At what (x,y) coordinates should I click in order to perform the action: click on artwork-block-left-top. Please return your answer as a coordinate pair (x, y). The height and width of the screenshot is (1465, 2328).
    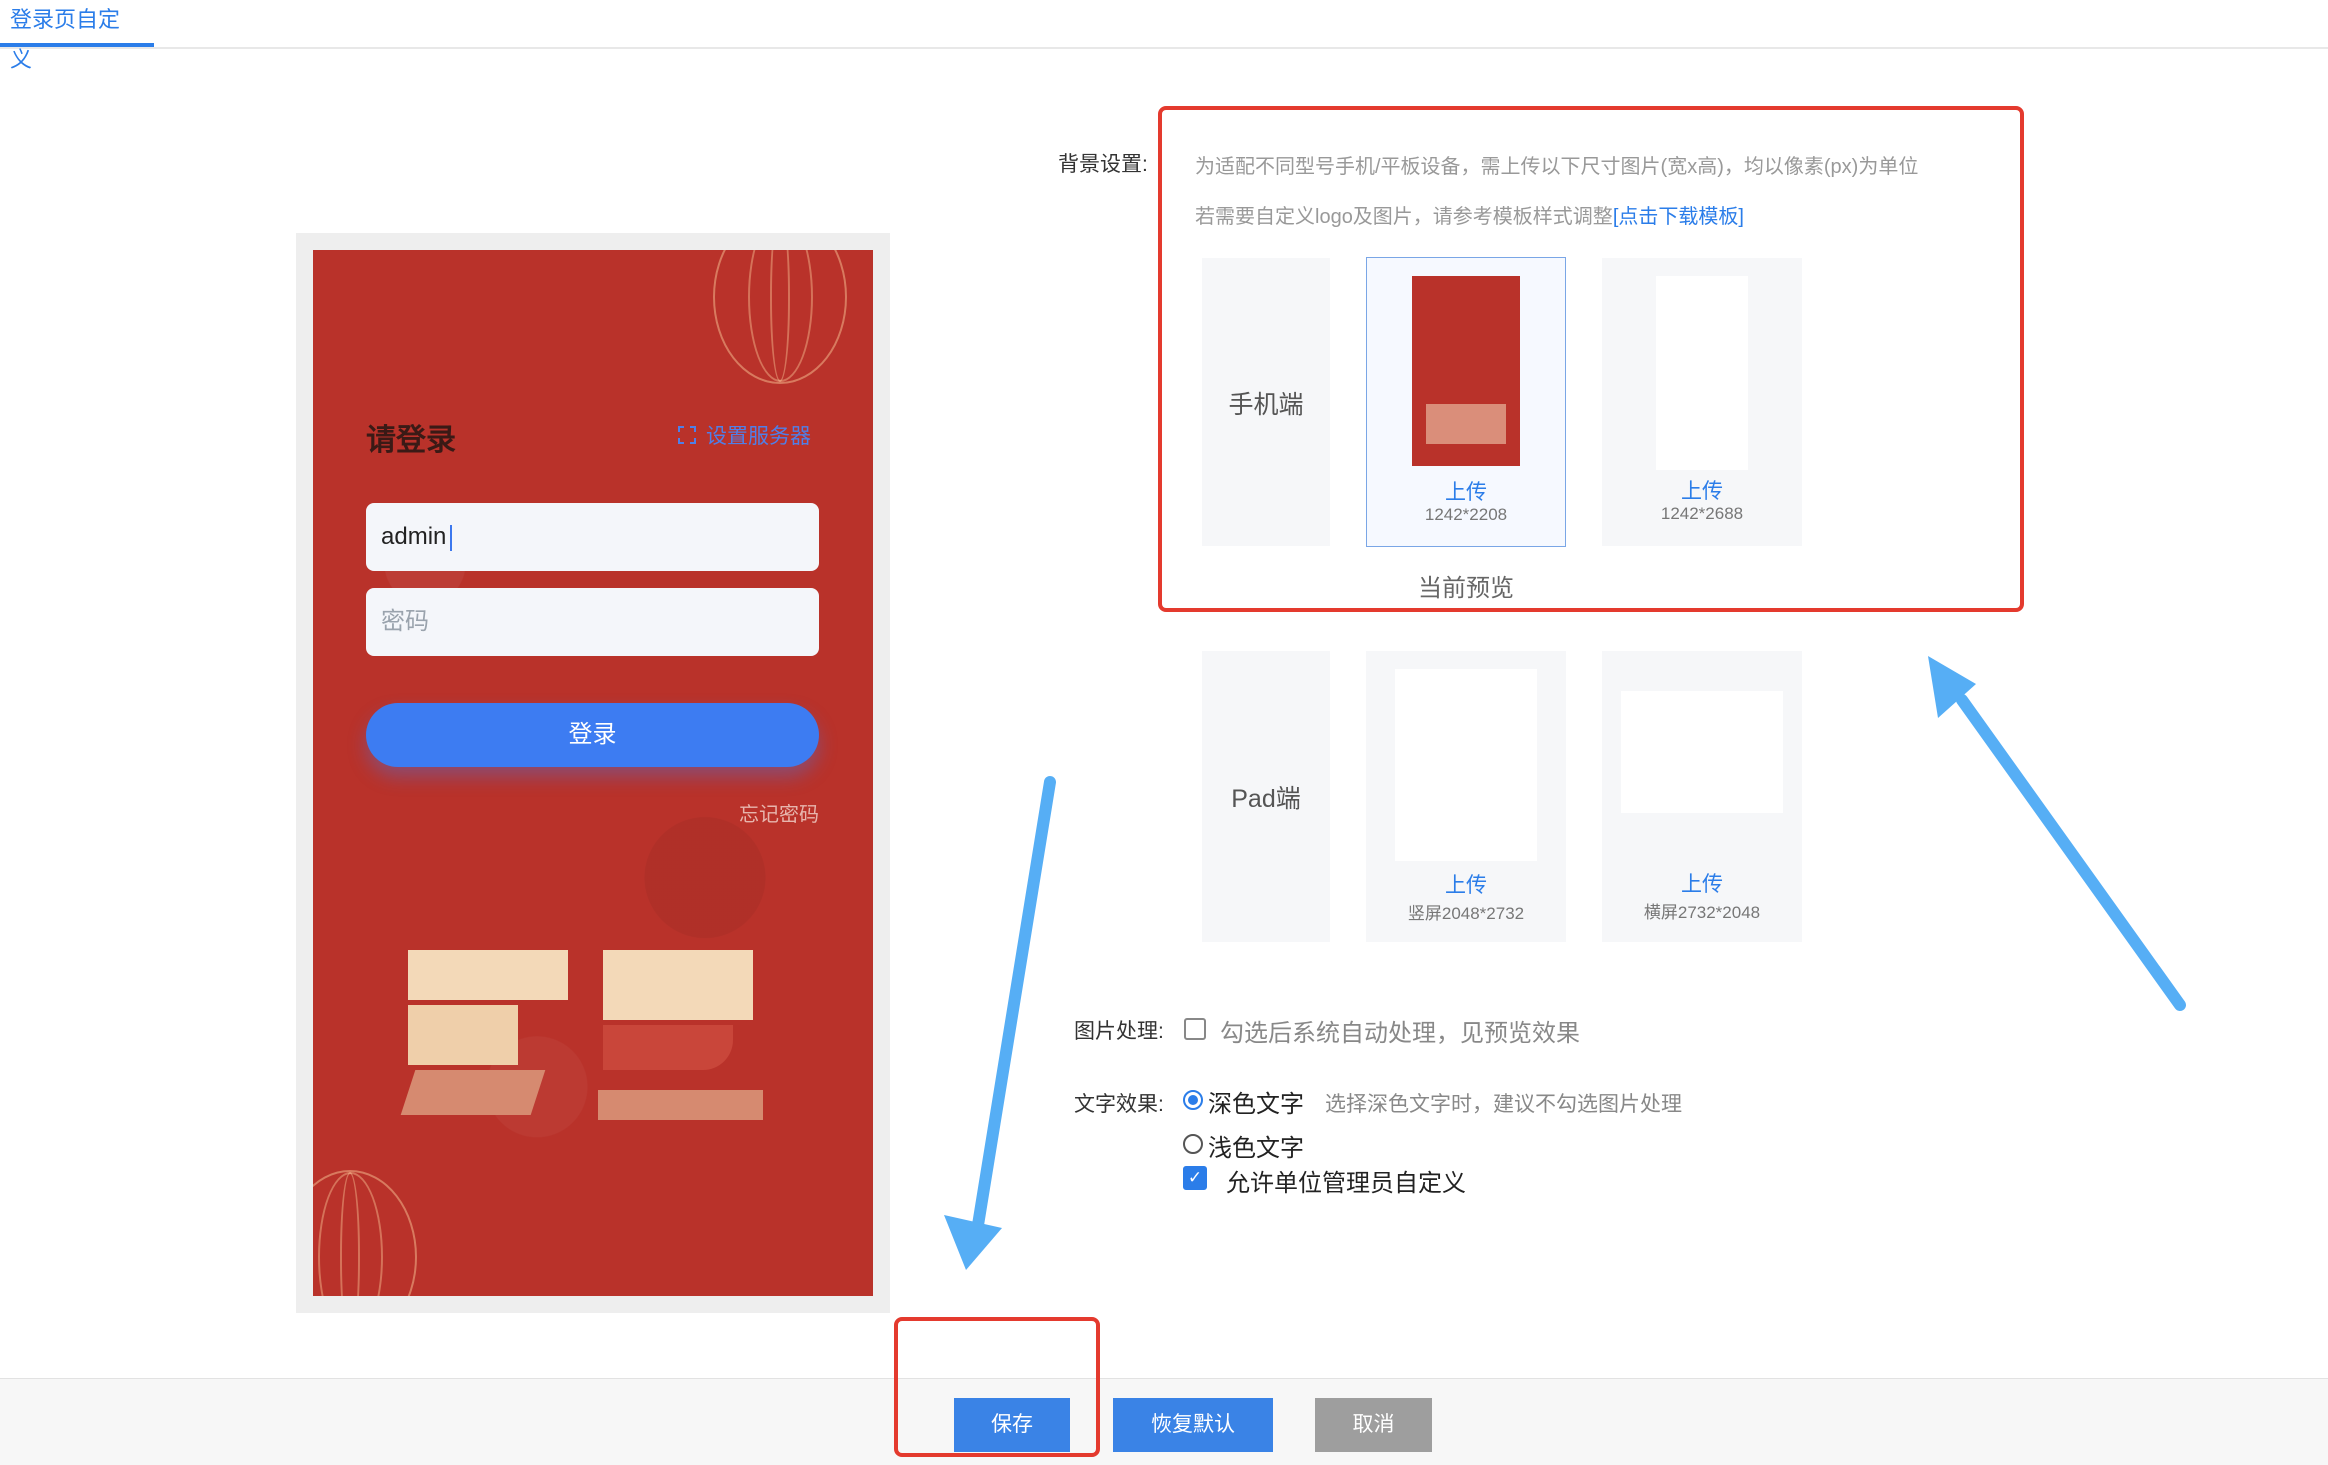
    Looking at the image, I should click on (488, 975).